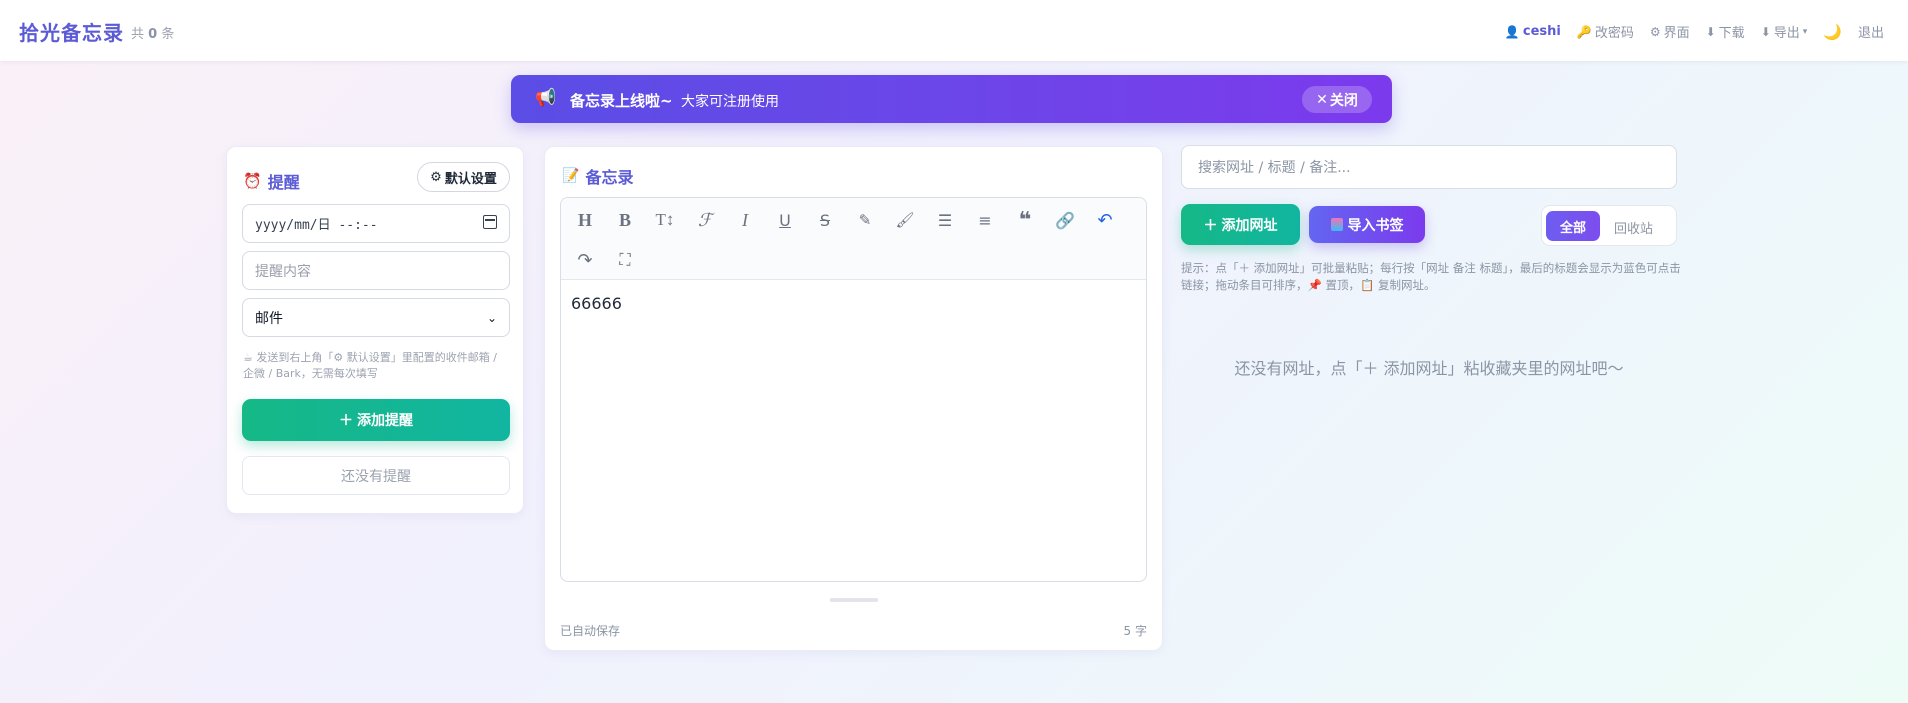  Describe the element at coordinates (1105, 220) in the screenshot. I see `undo-icon: ↶` at that location.